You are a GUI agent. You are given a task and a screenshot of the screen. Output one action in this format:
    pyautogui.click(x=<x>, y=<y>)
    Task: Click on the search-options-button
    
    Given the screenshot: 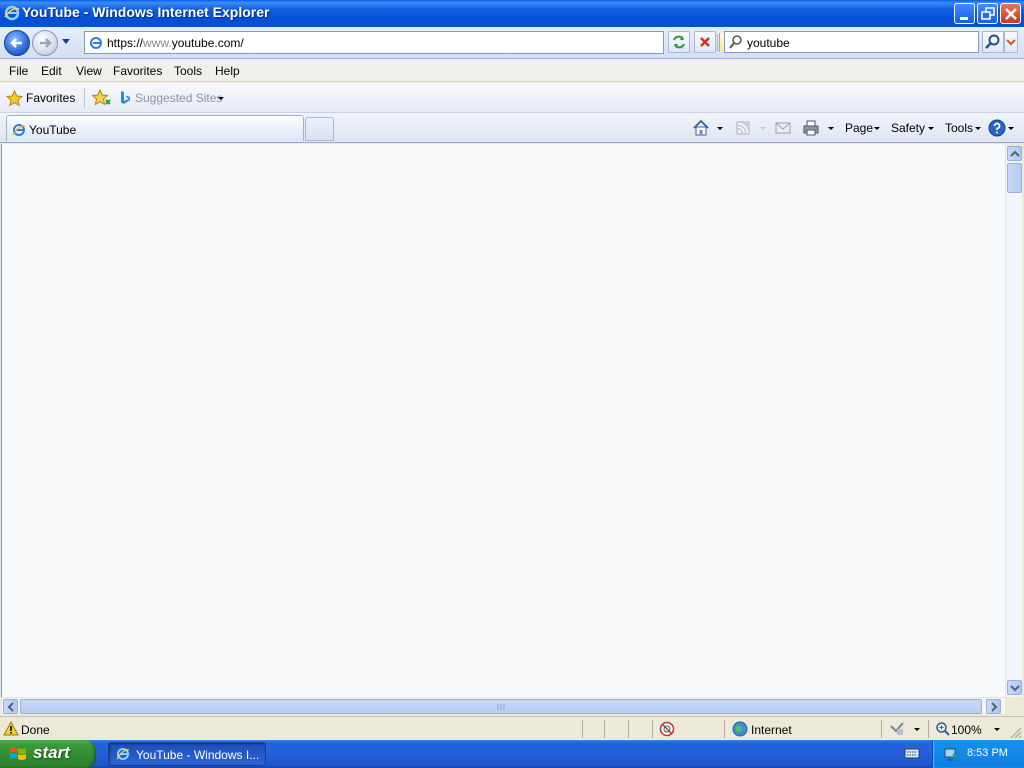 What is the action you would take?
    pyautogui.click(x=1011, y=42)
    